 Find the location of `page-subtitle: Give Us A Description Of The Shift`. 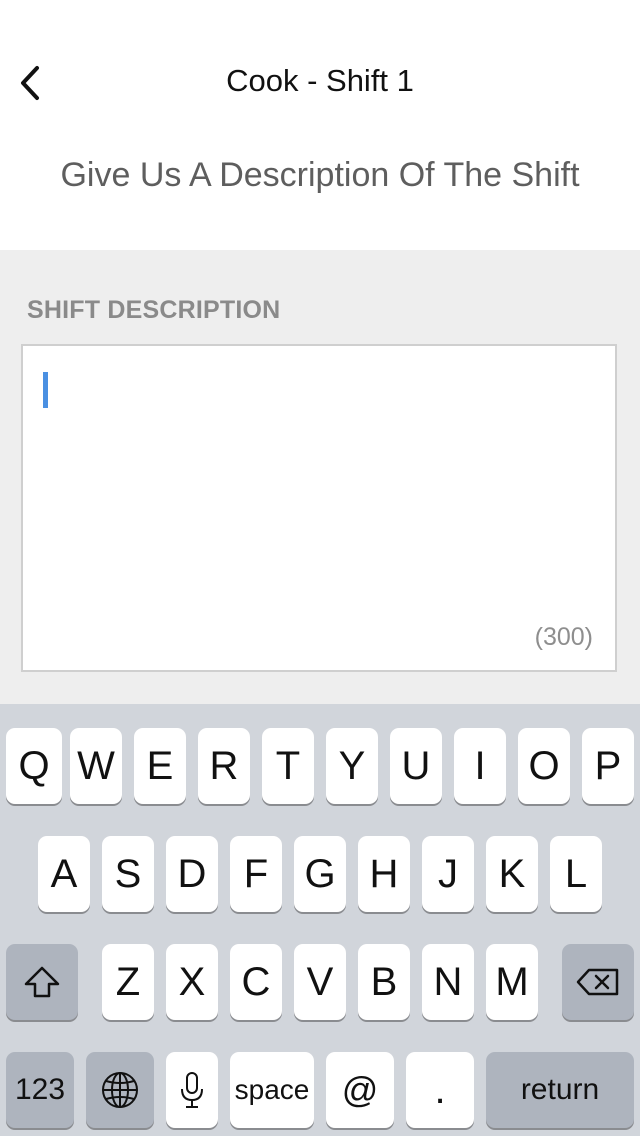

page-subtitle: Give Us A Description Of The Shift is located at coordinates (320, 175).